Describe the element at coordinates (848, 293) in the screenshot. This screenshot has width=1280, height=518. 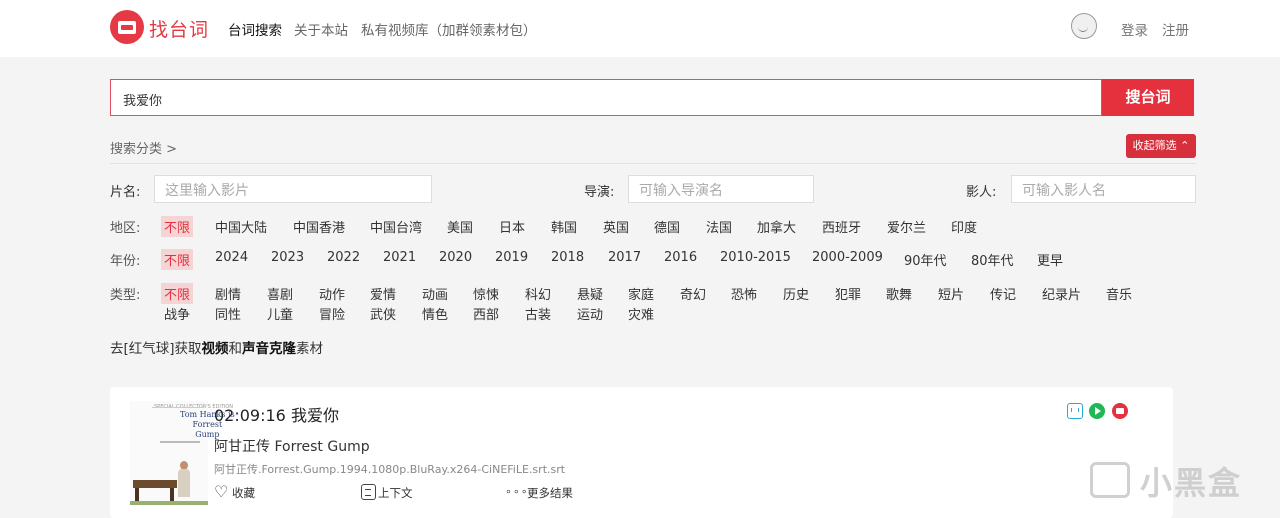
I see `genre-option: 犯罪` at that location.